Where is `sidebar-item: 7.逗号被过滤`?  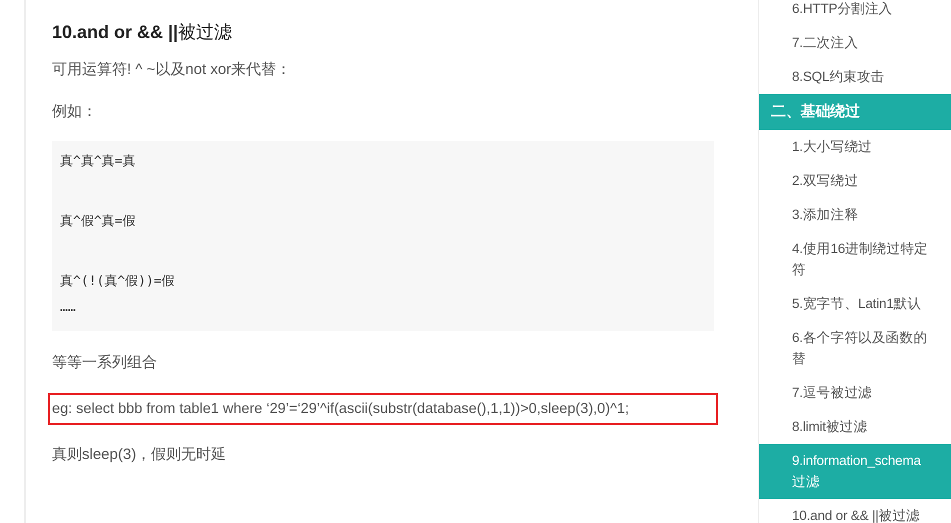 sidebar-item: 7.逗号被过滤 is located at coordinates (855, 393).